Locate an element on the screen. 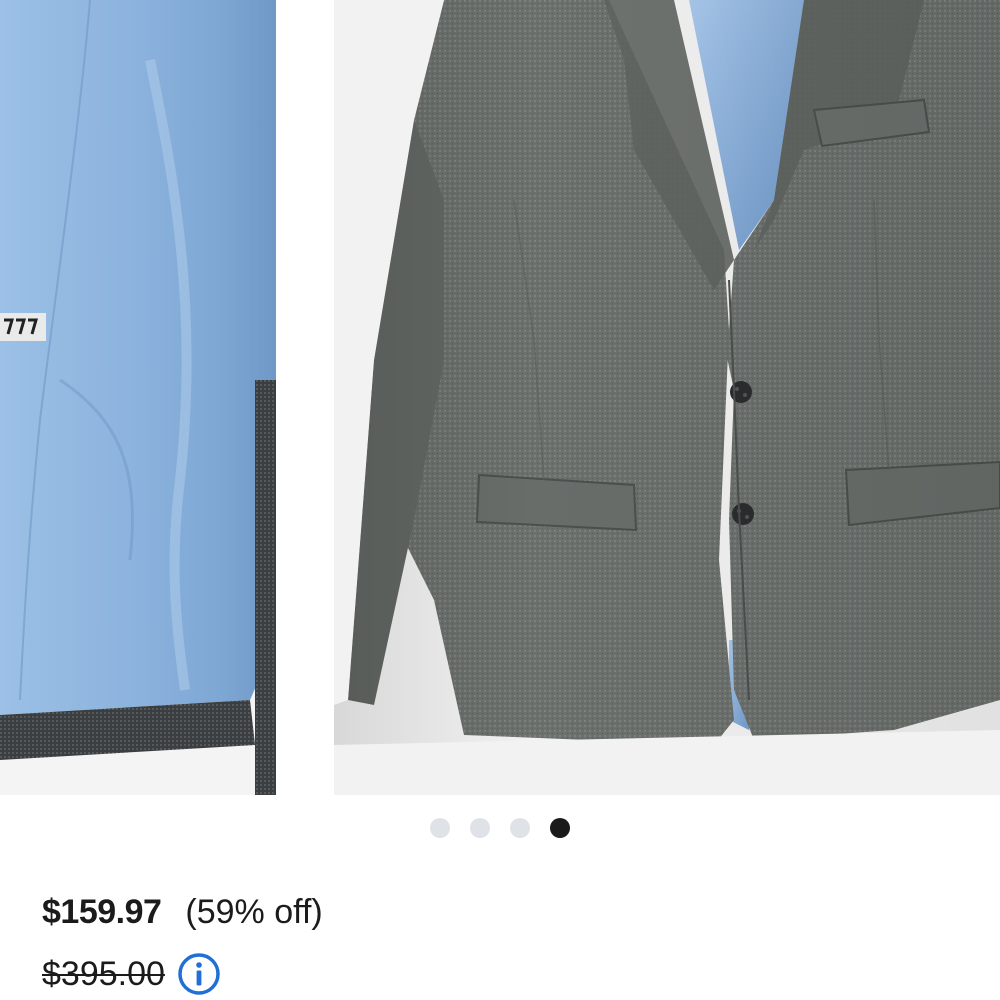 The height and width of the screenshot is (1000, 1000). original-price-row: $395.00 is located at coordinates (131, 974).